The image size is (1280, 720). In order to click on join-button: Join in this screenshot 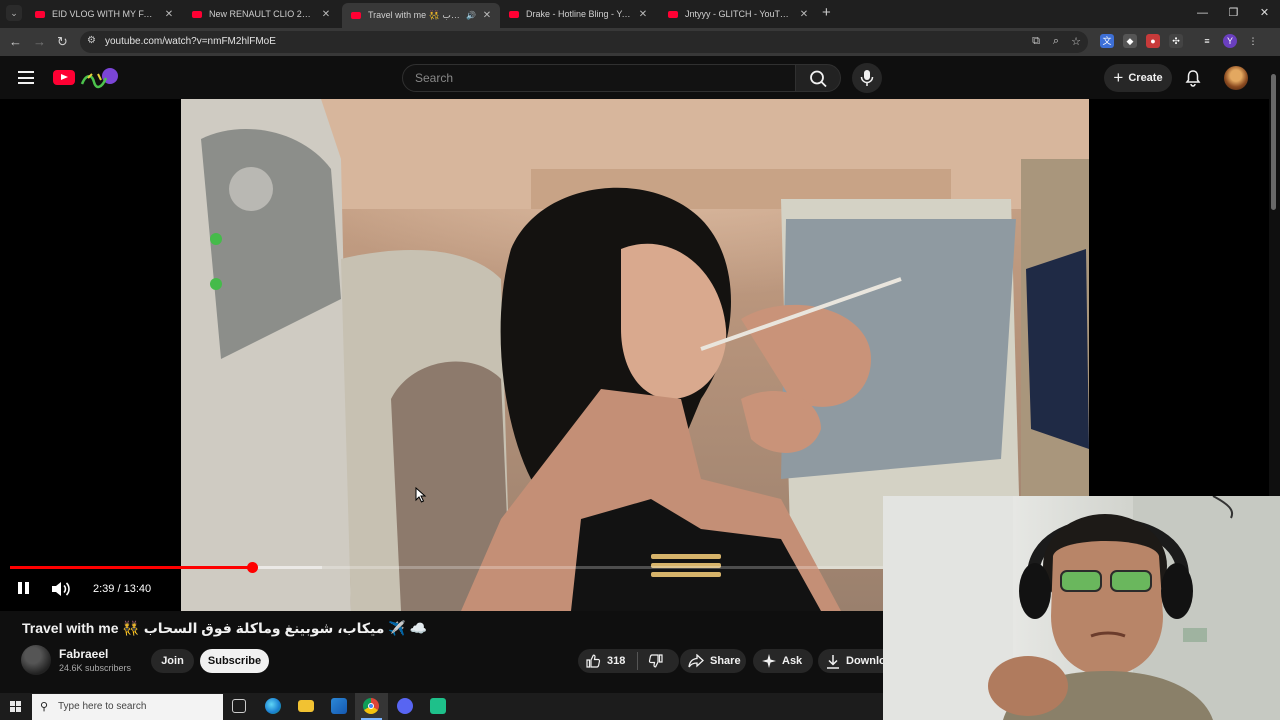, I will do `click(172, 661)`.